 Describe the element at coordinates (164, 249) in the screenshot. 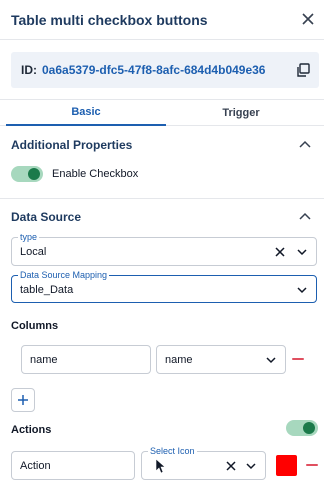

I see `type-select: type Local` at that location.